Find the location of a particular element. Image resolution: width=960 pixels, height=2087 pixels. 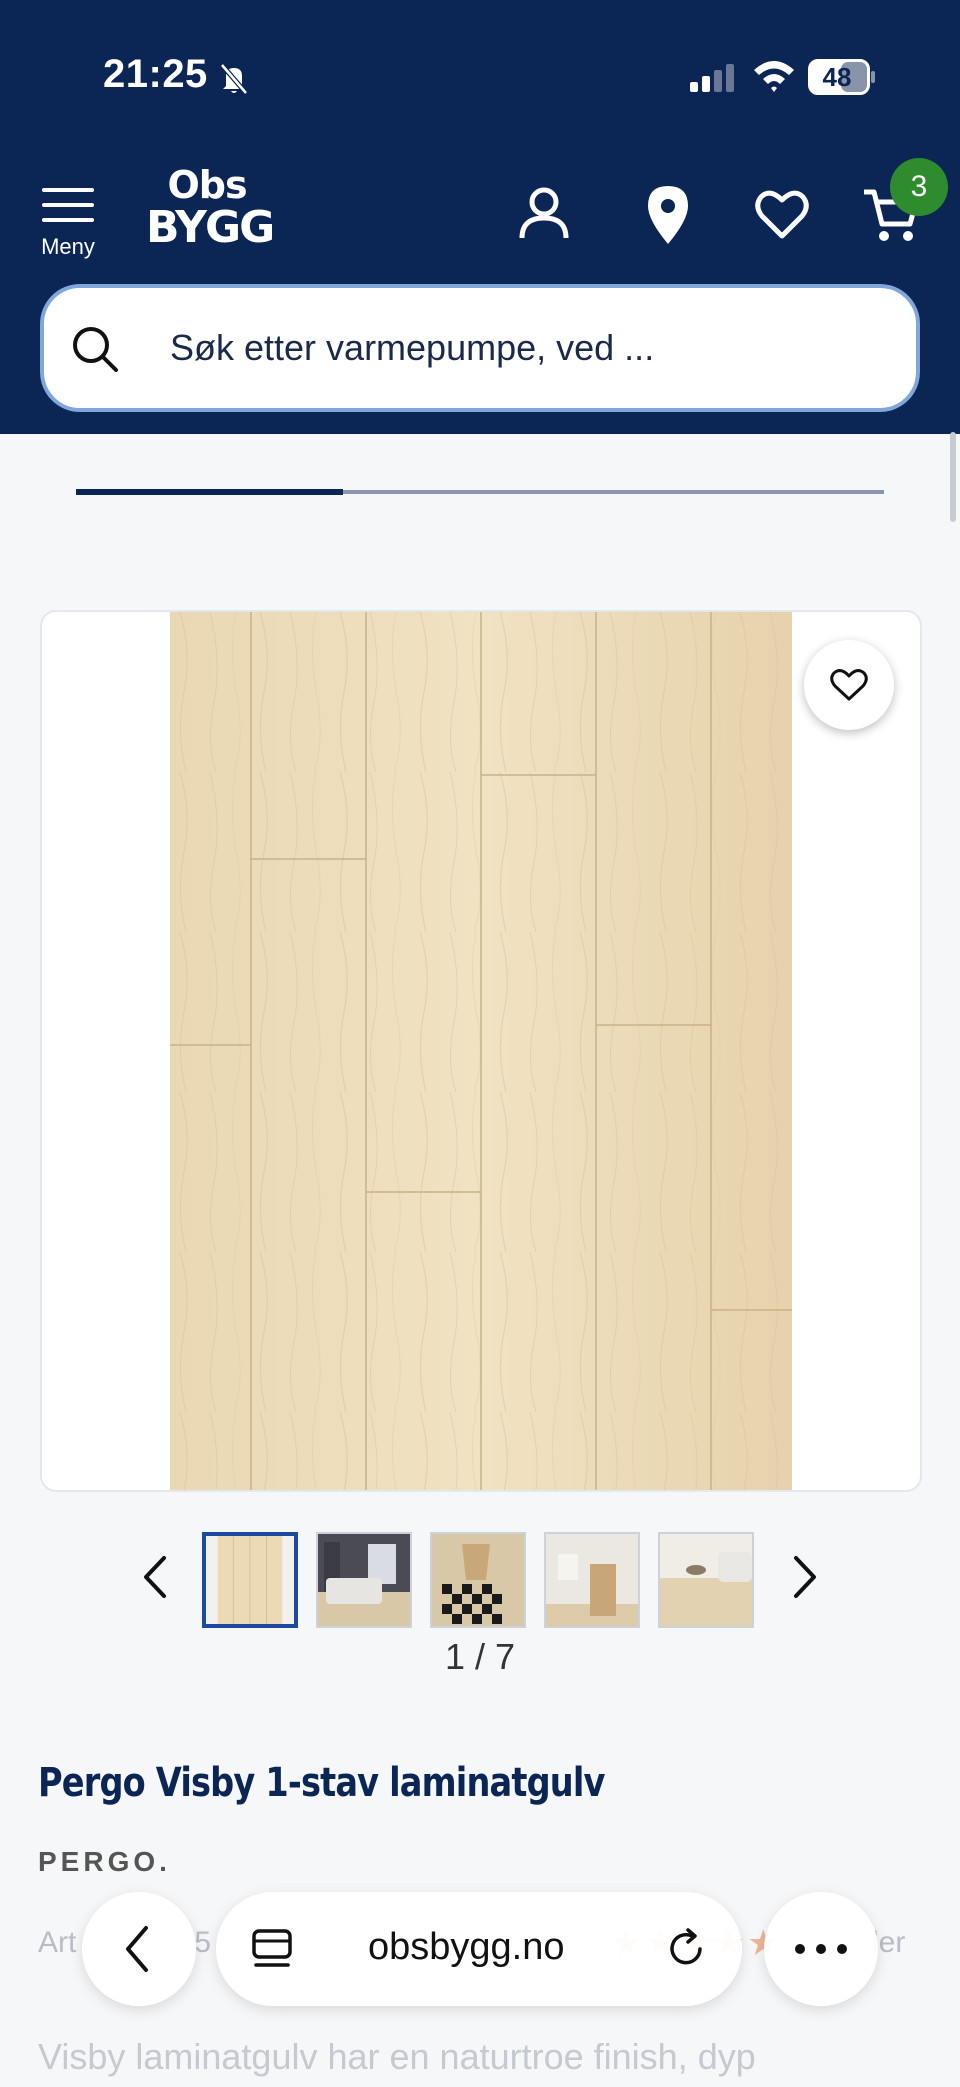

add-to-favorites-button is located at coordinates (849, 685).